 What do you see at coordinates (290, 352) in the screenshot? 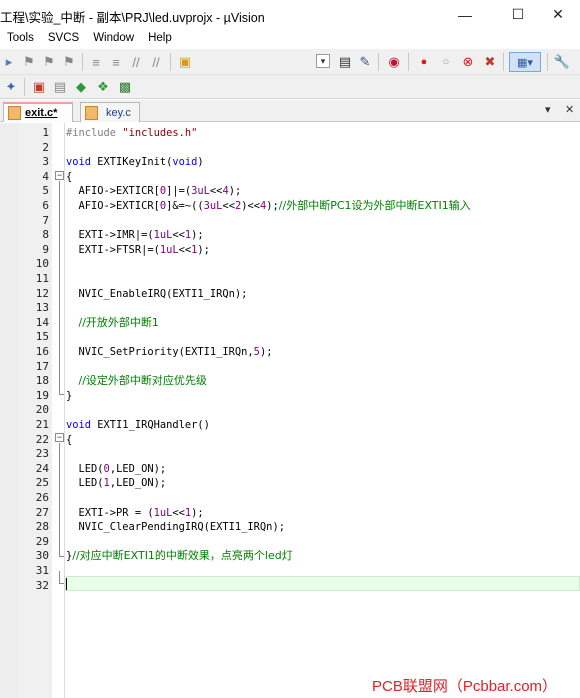
I see `code-line: 16 NVIC_SetPriority(EXTI1_IRQn,5);` at bounding box center [290, 352].